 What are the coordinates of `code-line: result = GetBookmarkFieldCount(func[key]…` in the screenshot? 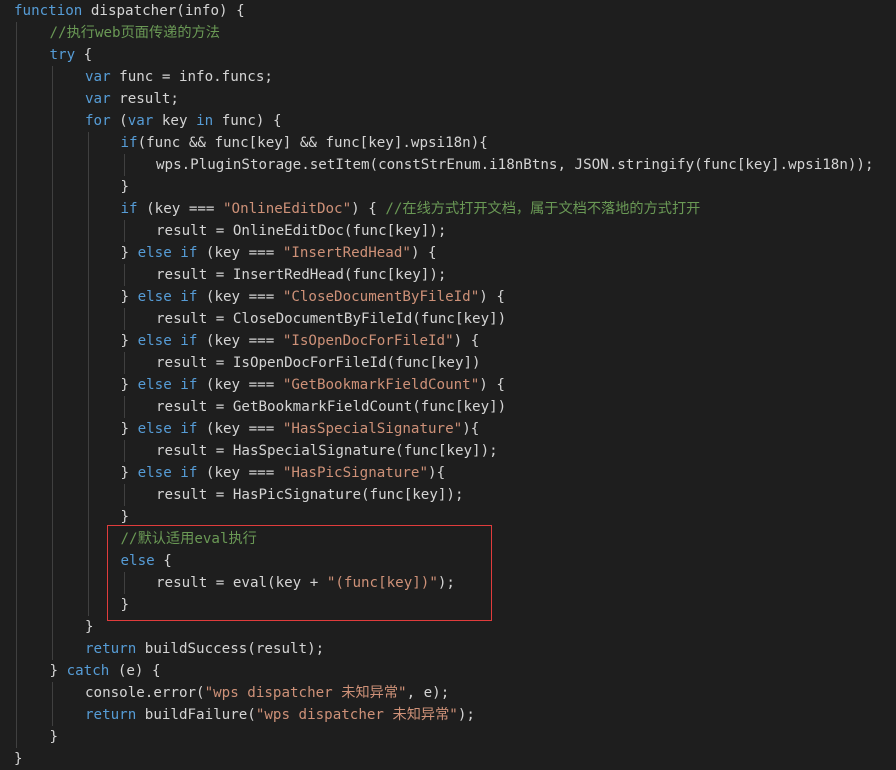 It's located at (448, 407).